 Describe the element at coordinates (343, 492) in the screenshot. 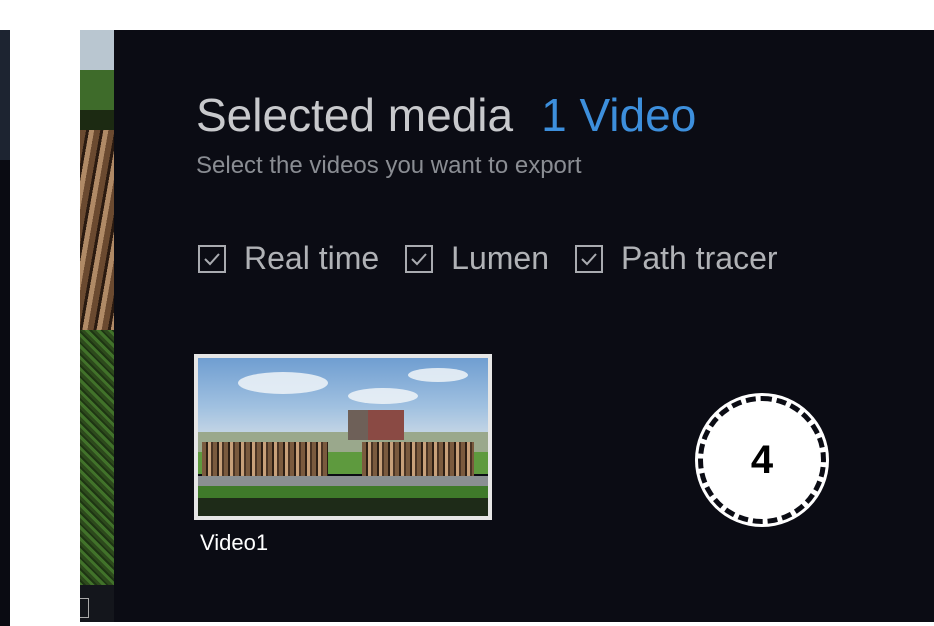

I see `thumbnail-foreground-grass` at that location.